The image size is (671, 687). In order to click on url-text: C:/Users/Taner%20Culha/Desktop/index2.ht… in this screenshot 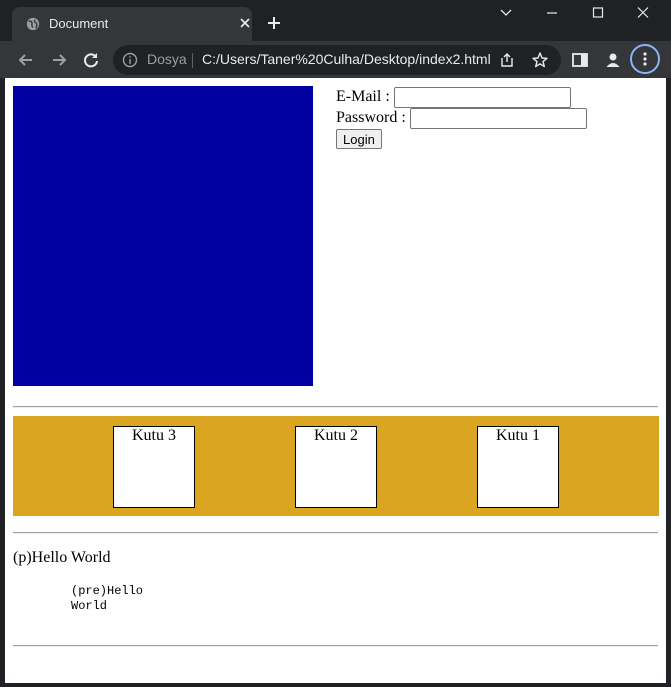, I will do `click(346, 59)`.